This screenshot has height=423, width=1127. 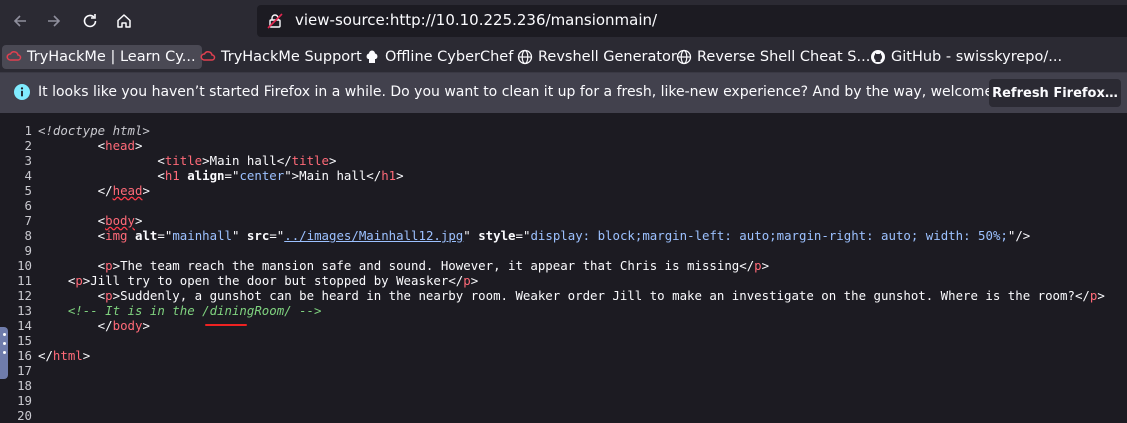 What do you see at coordinates (281, 57) in the screenshot?
I see `bookmark-tryhackme-support: TryHackMe Support` at bounding box center [281, 57].